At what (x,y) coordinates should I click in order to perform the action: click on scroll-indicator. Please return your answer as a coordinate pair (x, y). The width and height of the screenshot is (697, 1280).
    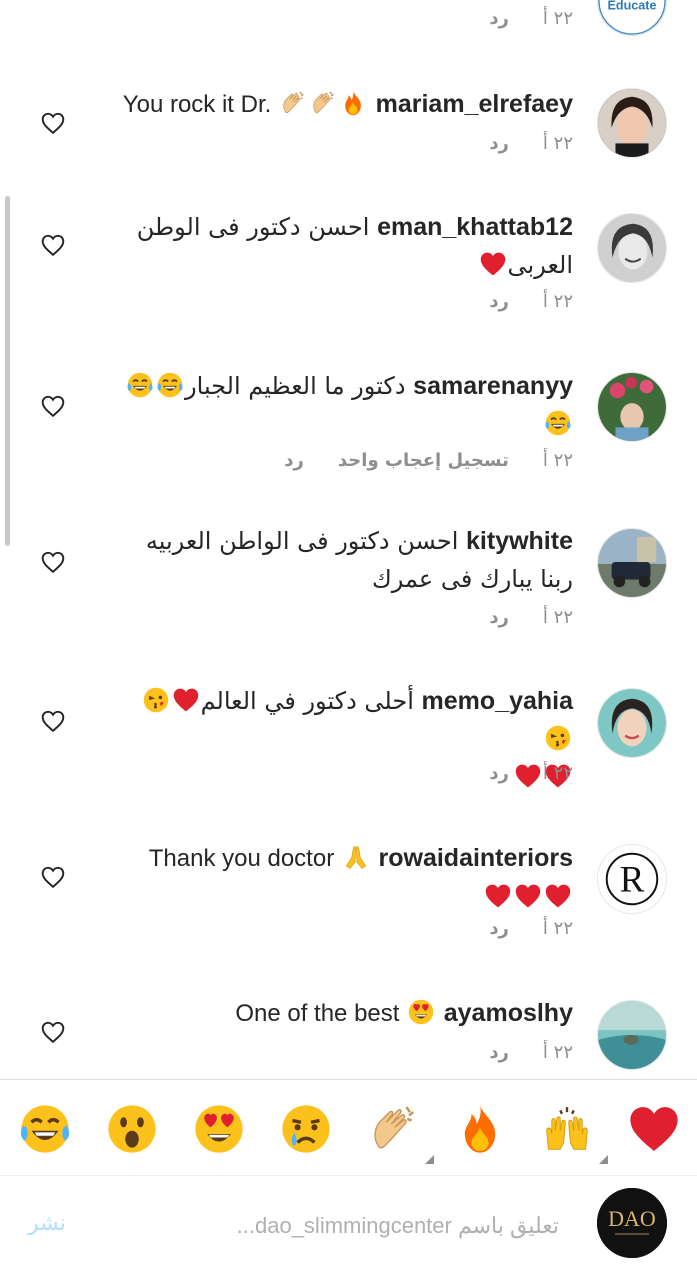
    Looking at the image, I should click on (7, 371).